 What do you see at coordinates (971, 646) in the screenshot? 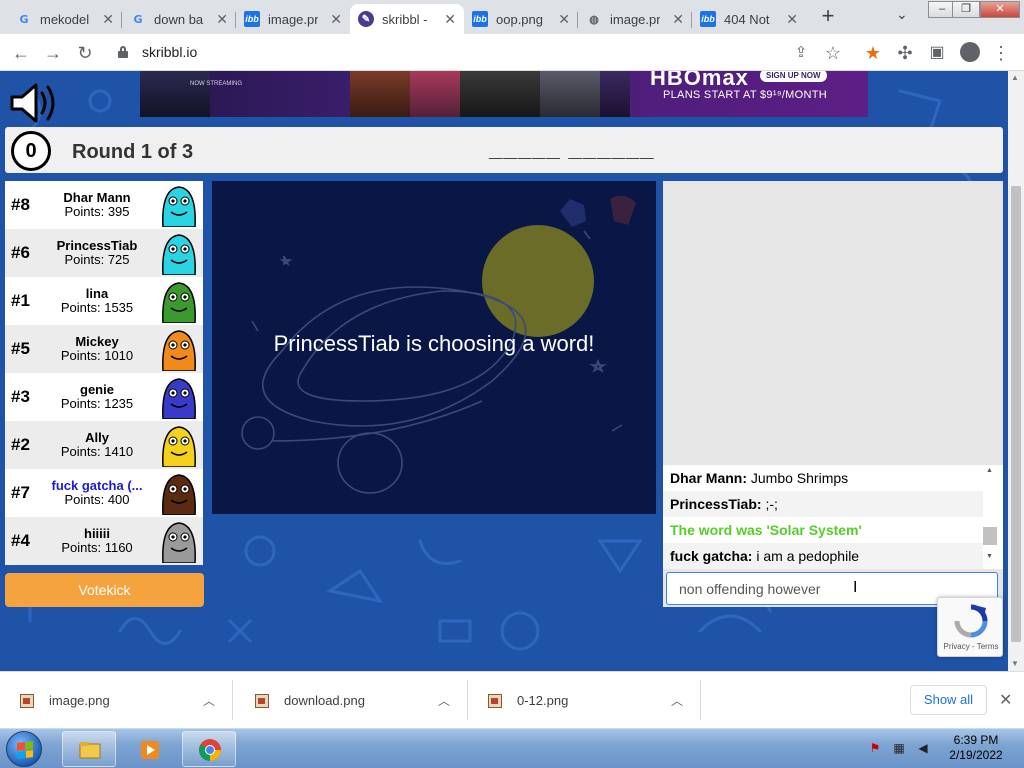
I see `recaptcha-links: Privacy - Terms` at bounding box center [971, 646].